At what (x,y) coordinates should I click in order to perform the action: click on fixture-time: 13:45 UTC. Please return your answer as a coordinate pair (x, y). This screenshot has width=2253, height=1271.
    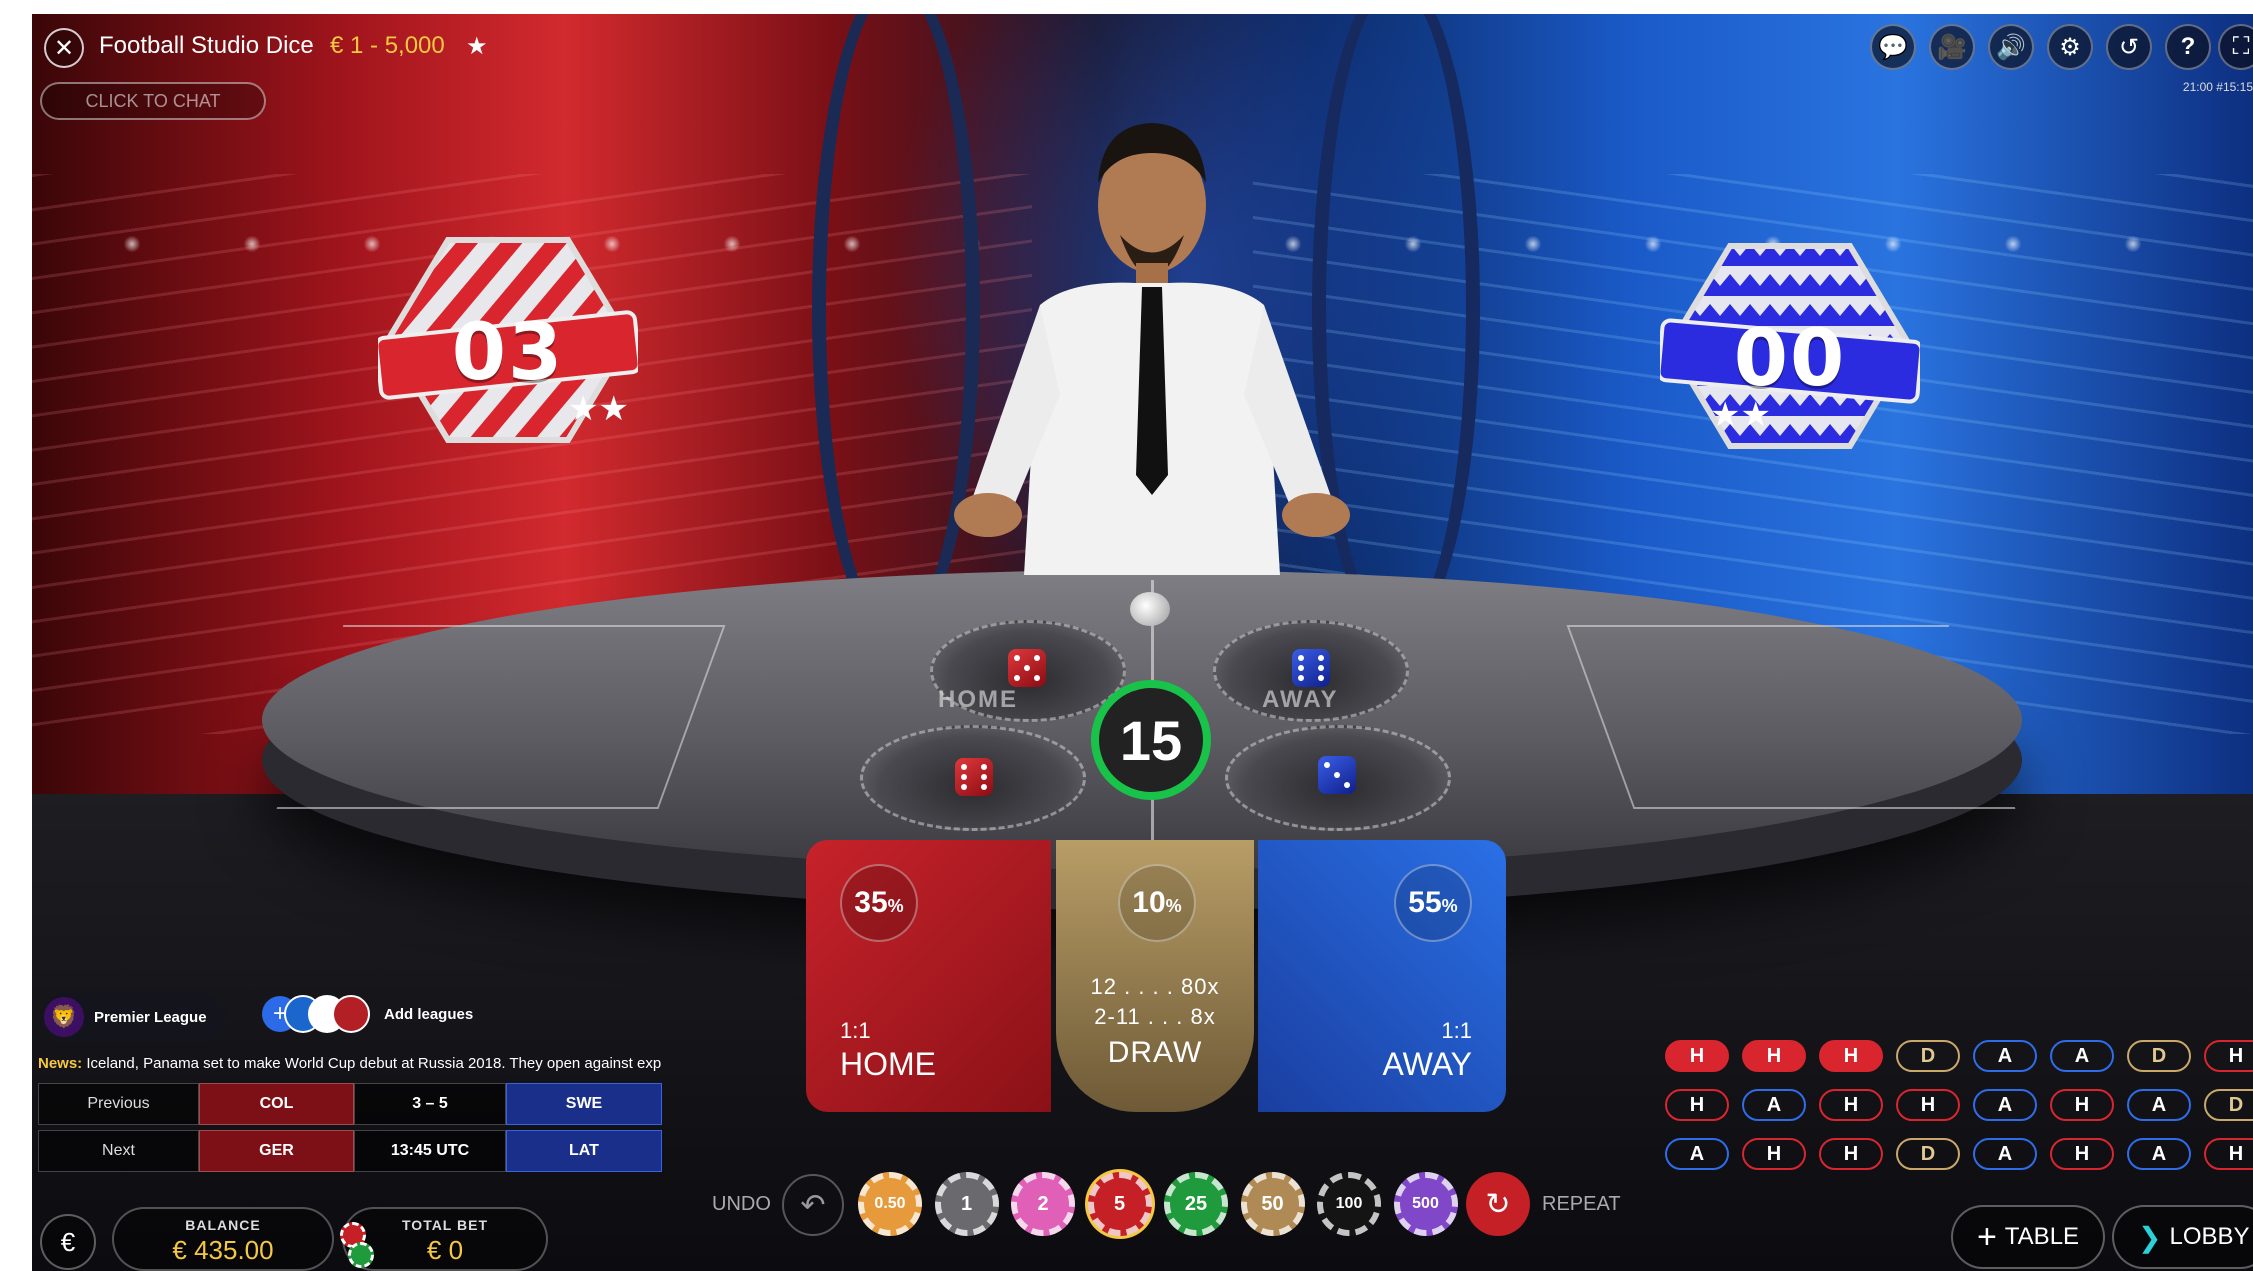
    Looking at the image, I should click on (430, 1151).